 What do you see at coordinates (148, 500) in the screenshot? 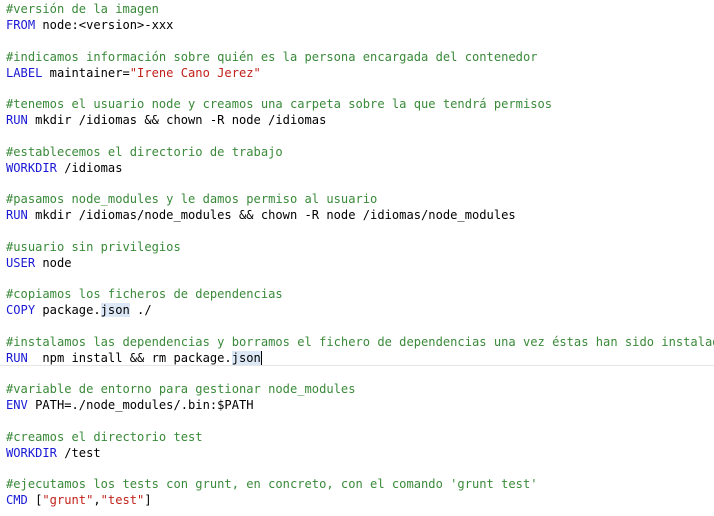
I see `code-text: ]` at bounding box center [148, 500].